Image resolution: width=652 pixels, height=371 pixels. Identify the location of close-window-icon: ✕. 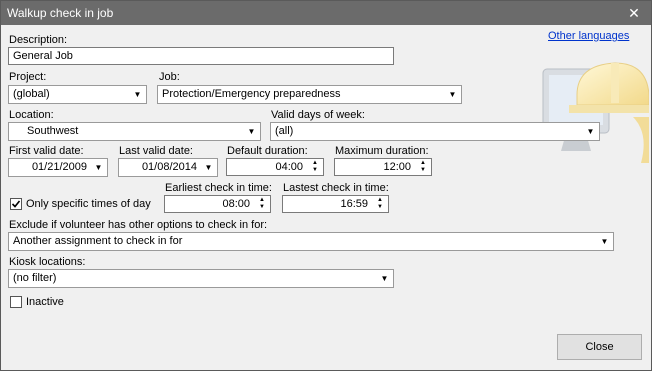
(634, 13).